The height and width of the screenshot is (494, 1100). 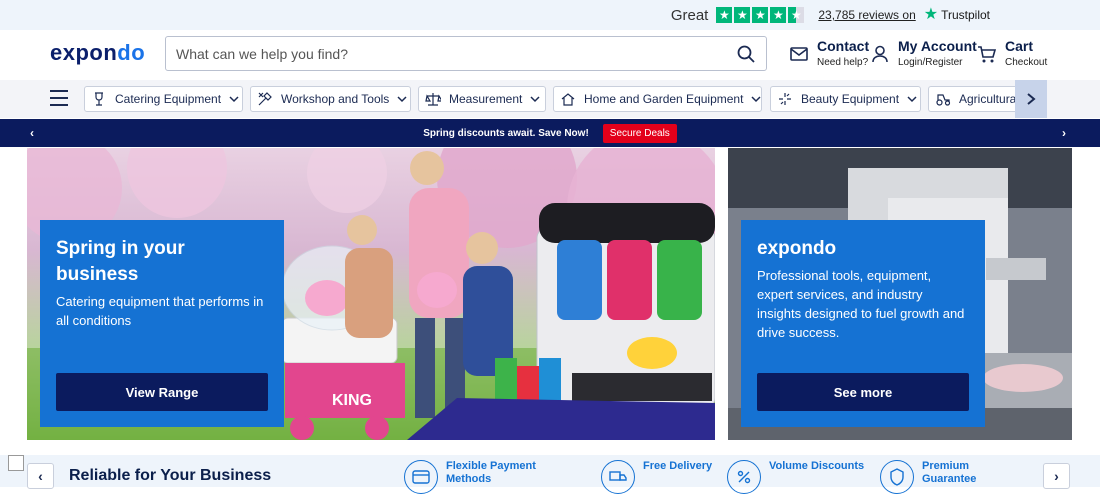 I want to click on secure-deals-button: Secure Deals, so click(x=639, y=133).